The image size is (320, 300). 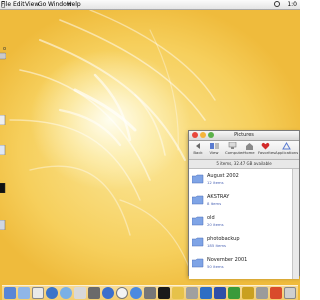 I want to click on hard-drive-icon, so click(x=3, y=56).